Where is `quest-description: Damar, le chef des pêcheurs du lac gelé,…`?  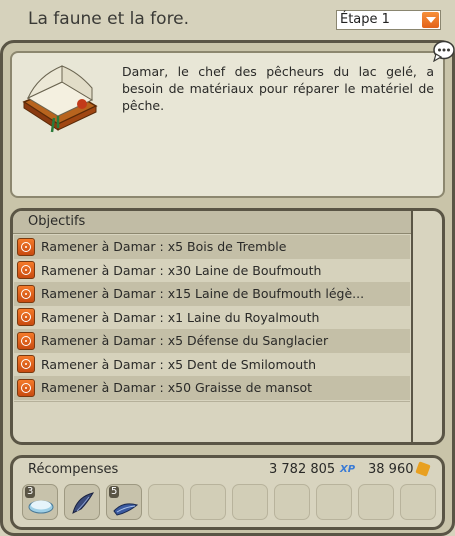
quest-description: Damar, le chef des pêcheurs du lac gelé,… is located at coordinates (278, 88).